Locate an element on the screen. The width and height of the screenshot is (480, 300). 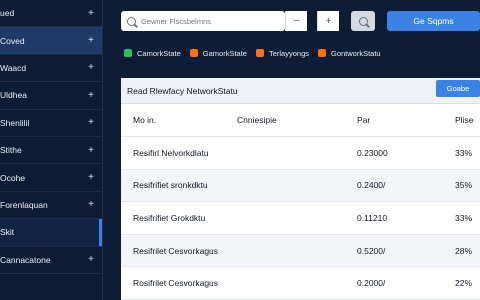
row-percent: 22% is located at coordinates (464, 283).